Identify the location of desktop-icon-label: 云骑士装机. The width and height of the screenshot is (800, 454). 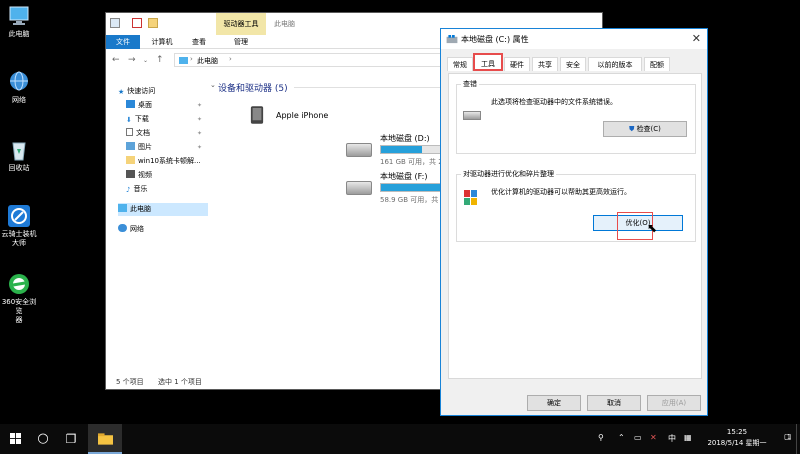
(19, 234).